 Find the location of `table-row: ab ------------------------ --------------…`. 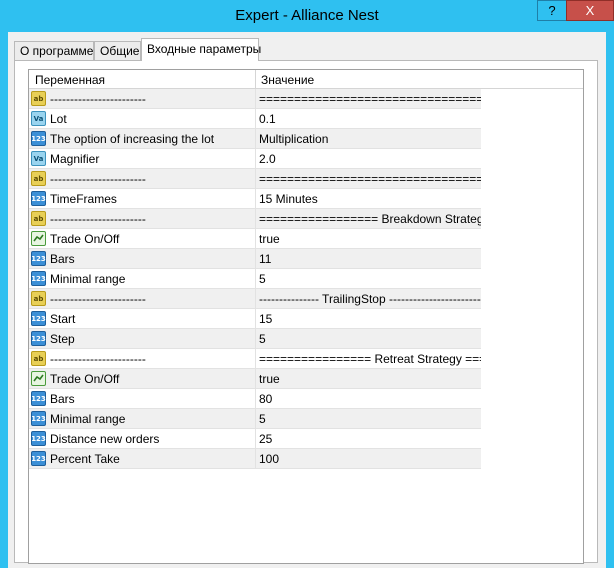

table-row: ab ------------------------ --------------… is located at coordinates (255, 299).